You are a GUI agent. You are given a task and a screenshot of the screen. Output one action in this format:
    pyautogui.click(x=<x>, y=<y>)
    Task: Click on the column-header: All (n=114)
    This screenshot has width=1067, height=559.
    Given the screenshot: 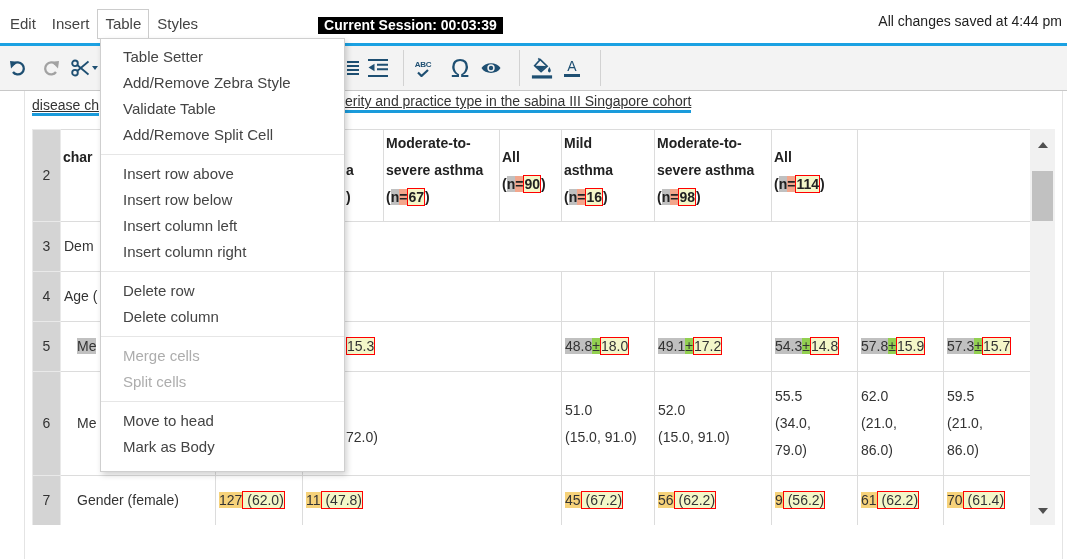 What is the action you would take?
    pyautogui.click(x=799, y=171)
    